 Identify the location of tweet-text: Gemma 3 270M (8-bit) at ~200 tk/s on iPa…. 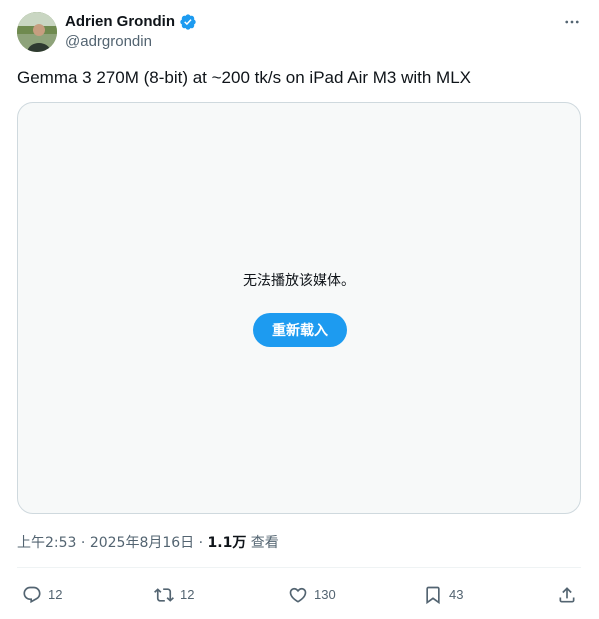
(244, 77).